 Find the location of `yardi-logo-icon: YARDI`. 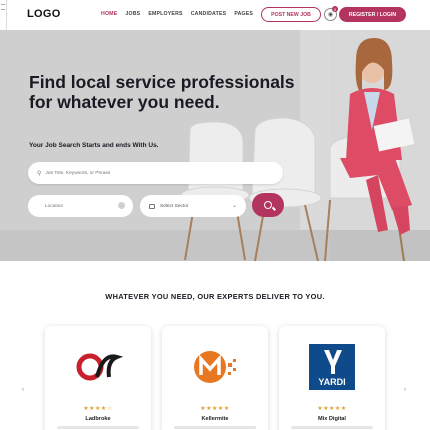

yardi-logo-icon: YARDI is located at coordinates (332, 366).